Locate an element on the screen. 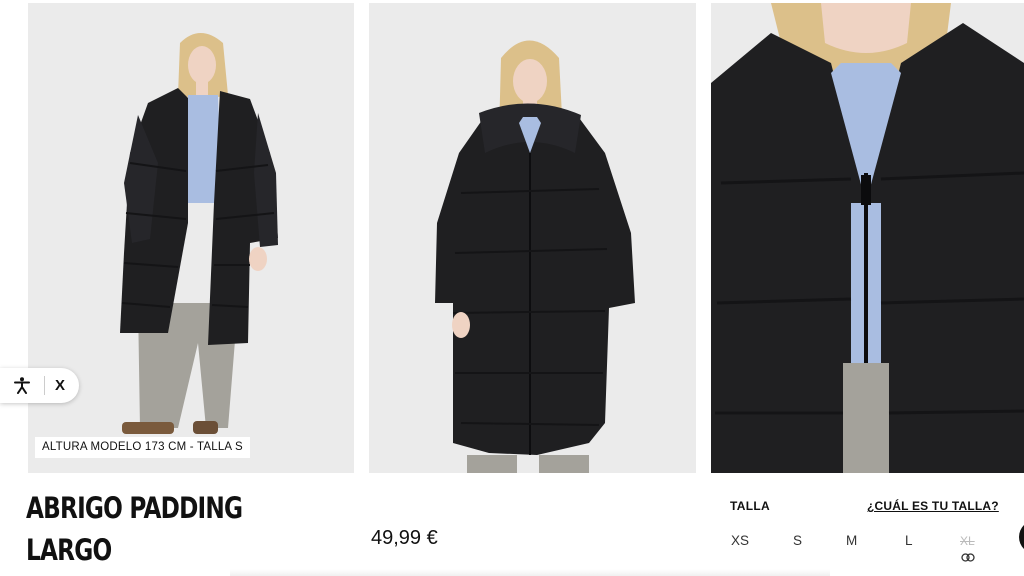 This screenshot has width=1024, height=576. back-in-stock-icon is located at coordinates (968, 557).